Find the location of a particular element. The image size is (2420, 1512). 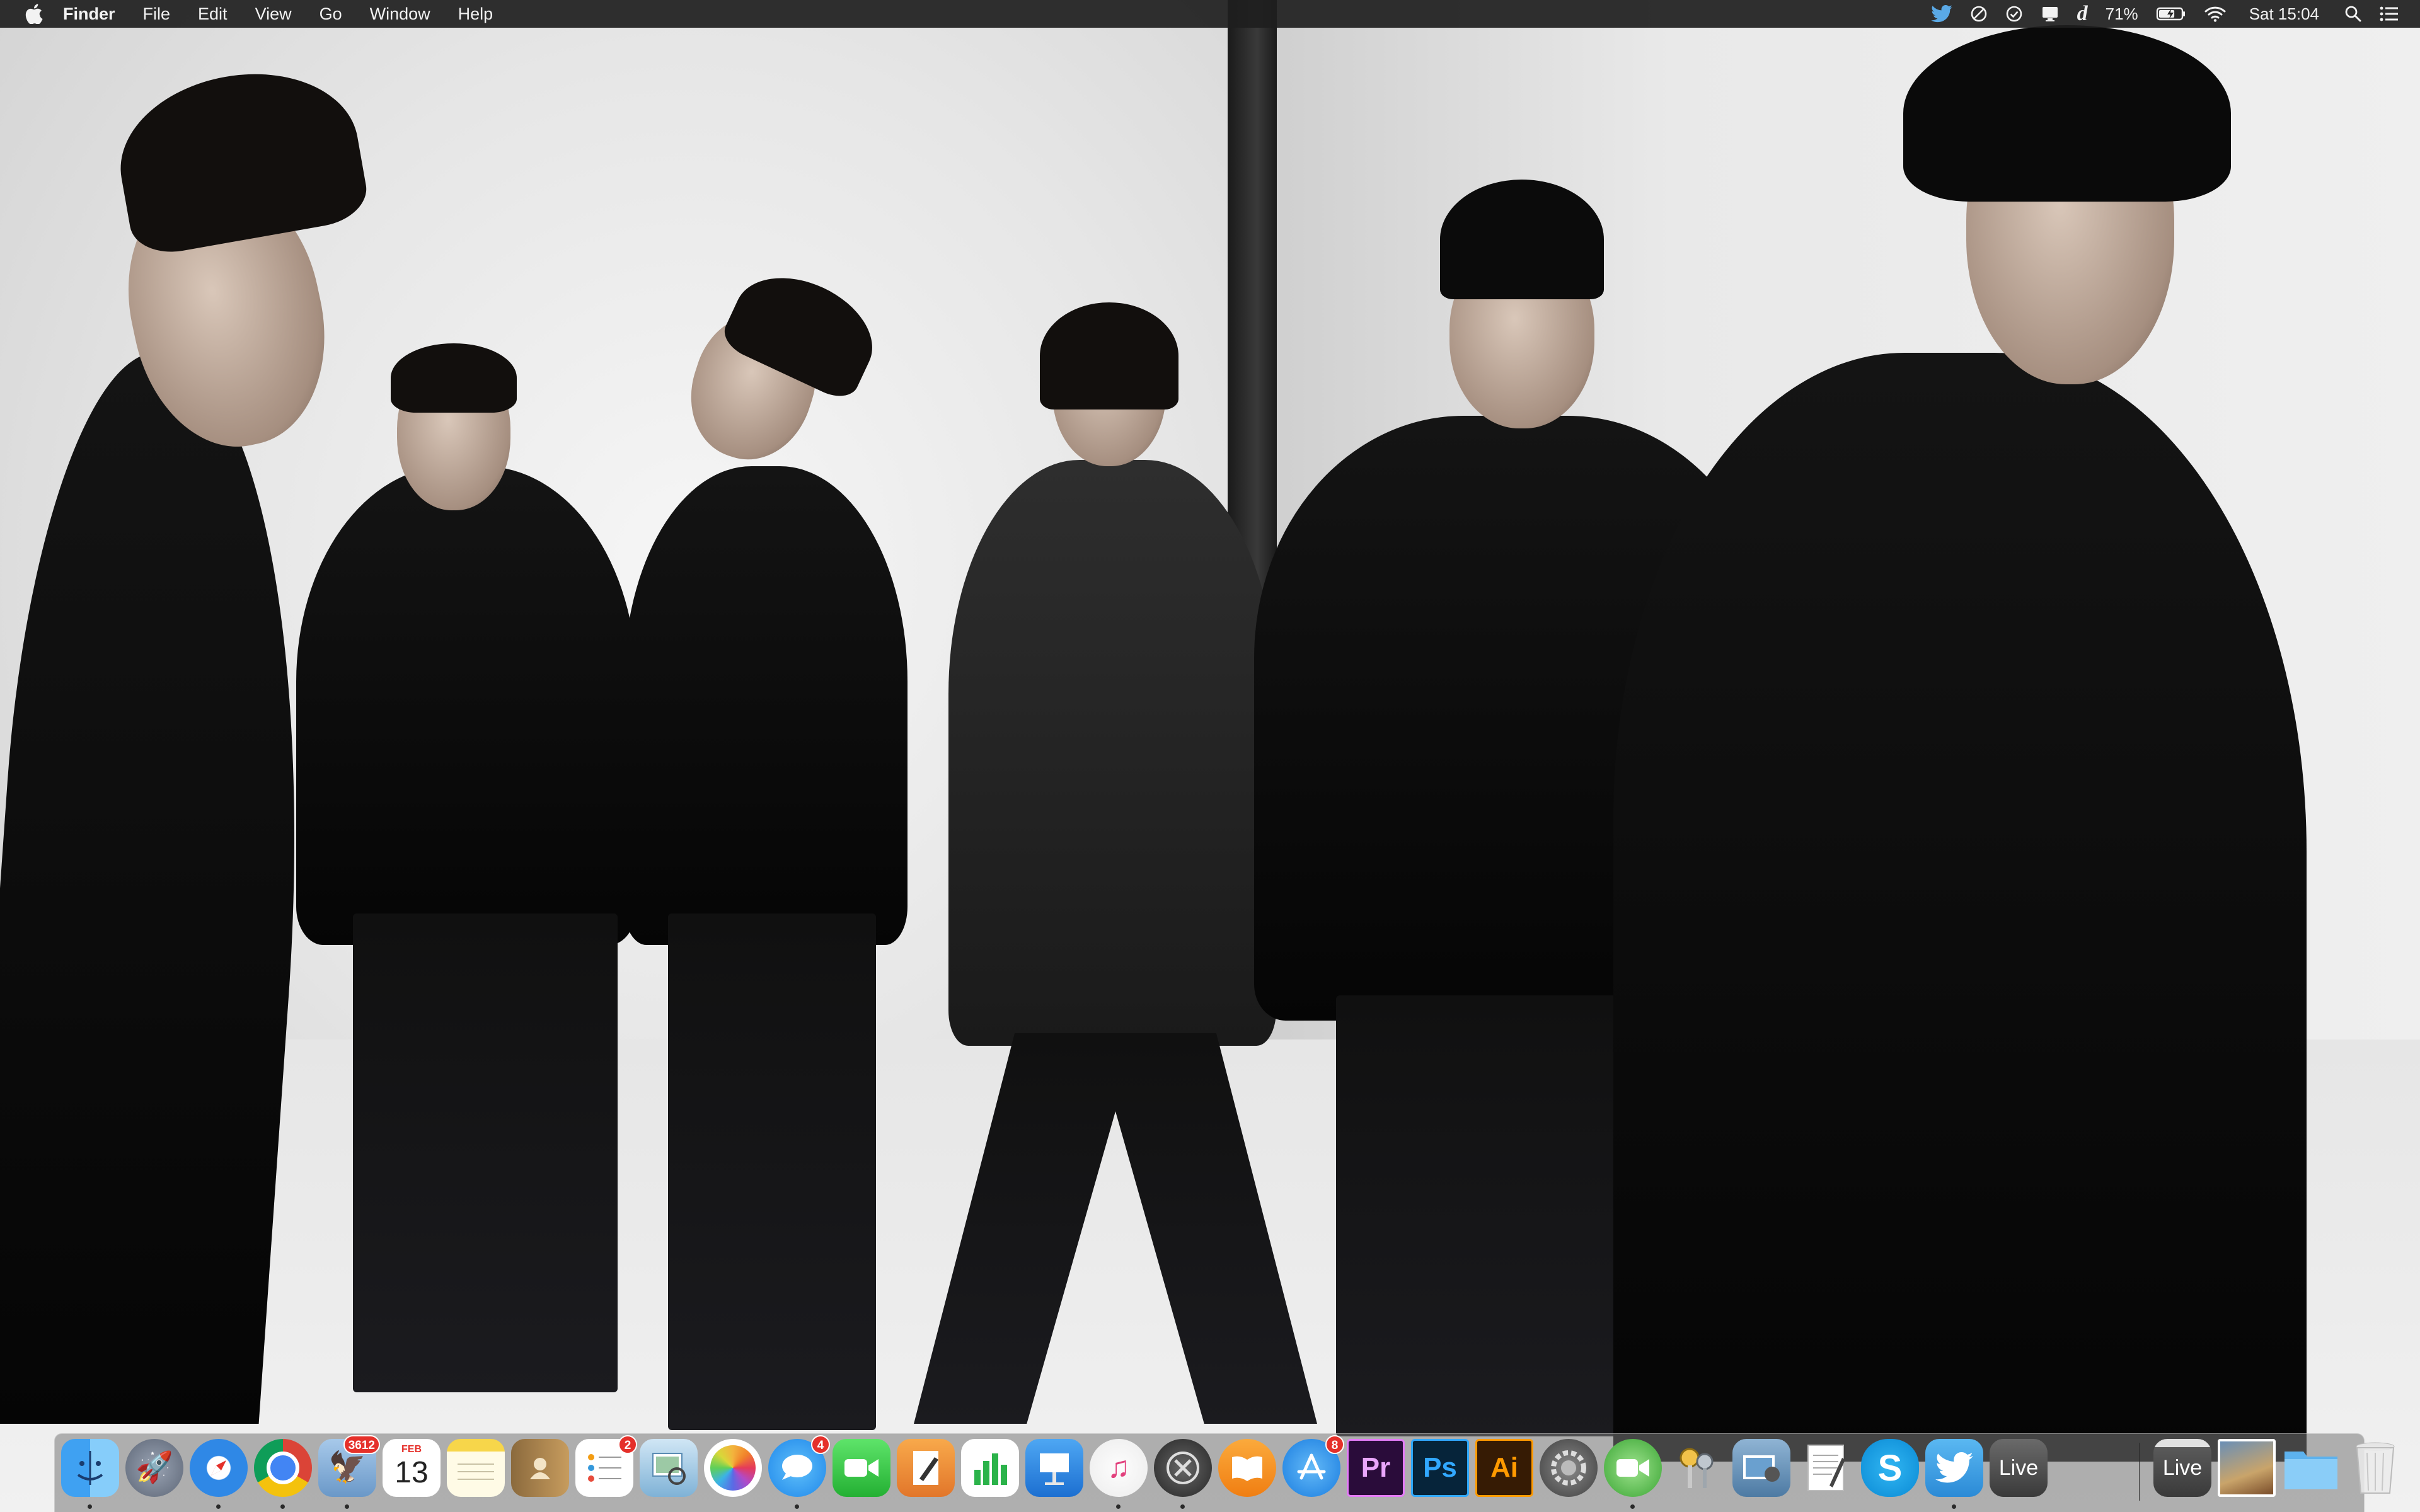

traktor-running-indicator is located at coordinates (1183, 1506).